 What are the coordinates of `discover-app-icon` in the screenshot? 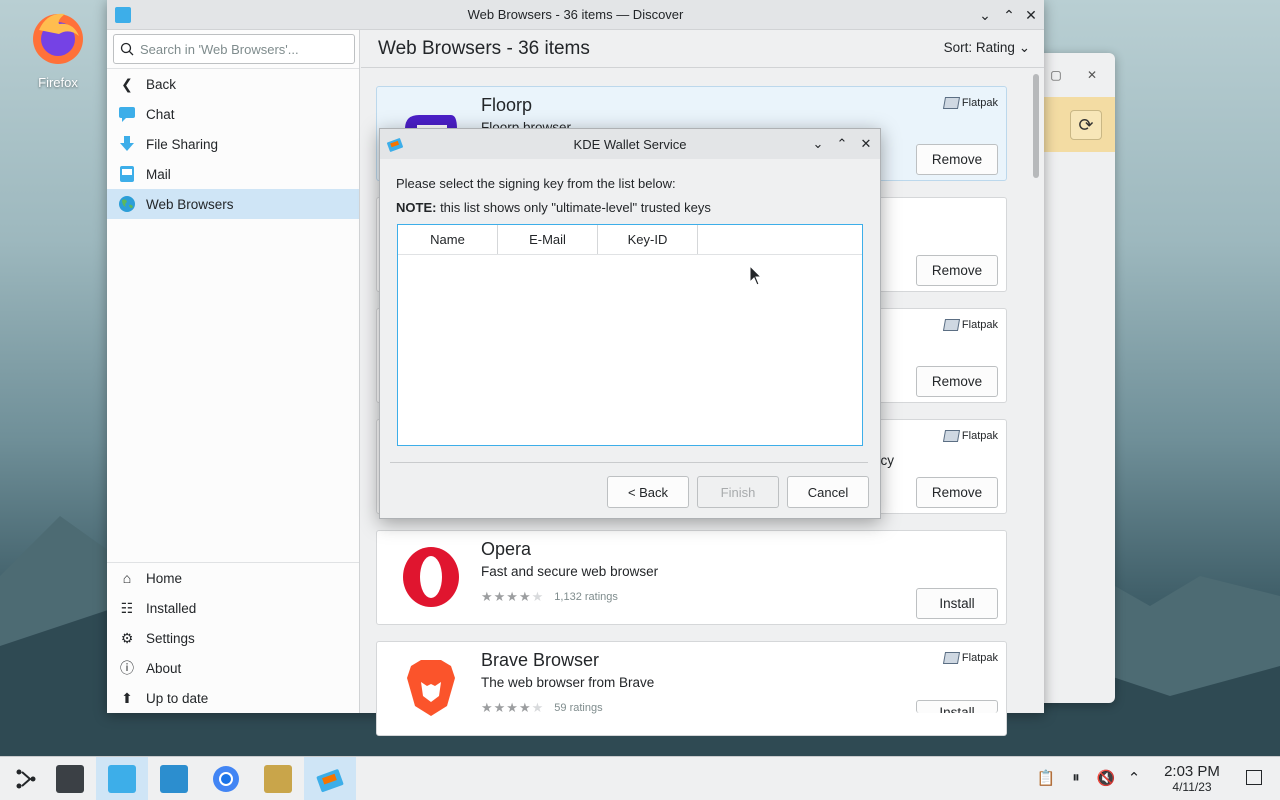 It's located at (123, 15).